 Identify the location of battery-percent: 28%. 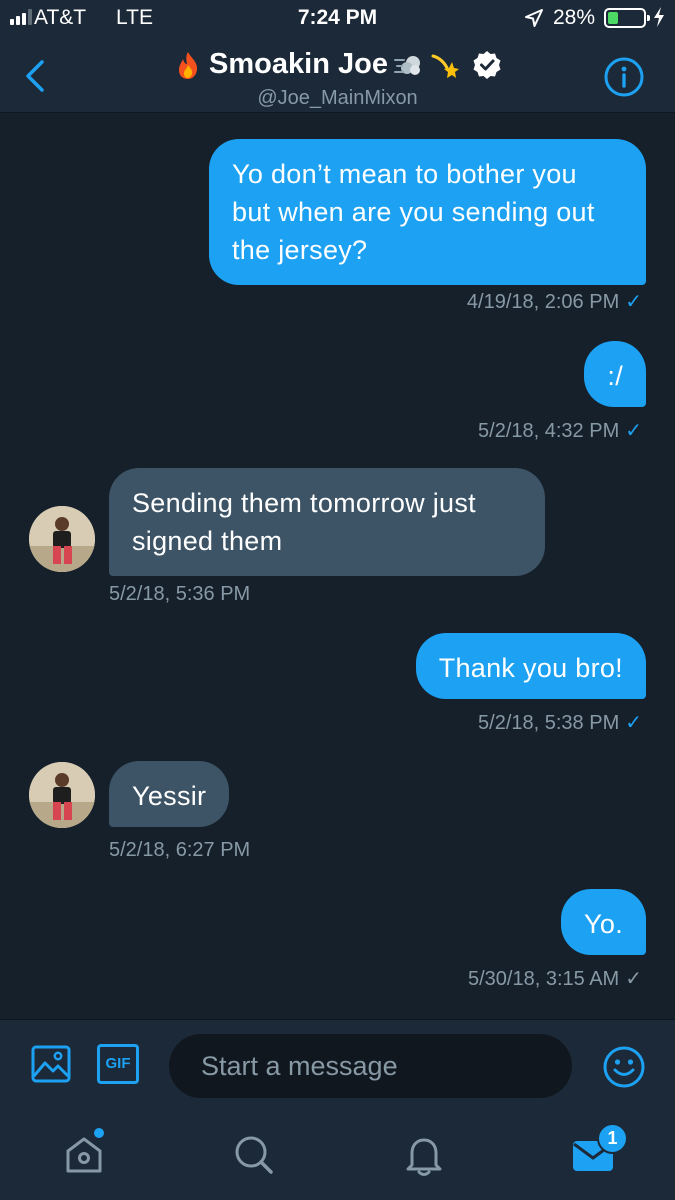
(574, 17).